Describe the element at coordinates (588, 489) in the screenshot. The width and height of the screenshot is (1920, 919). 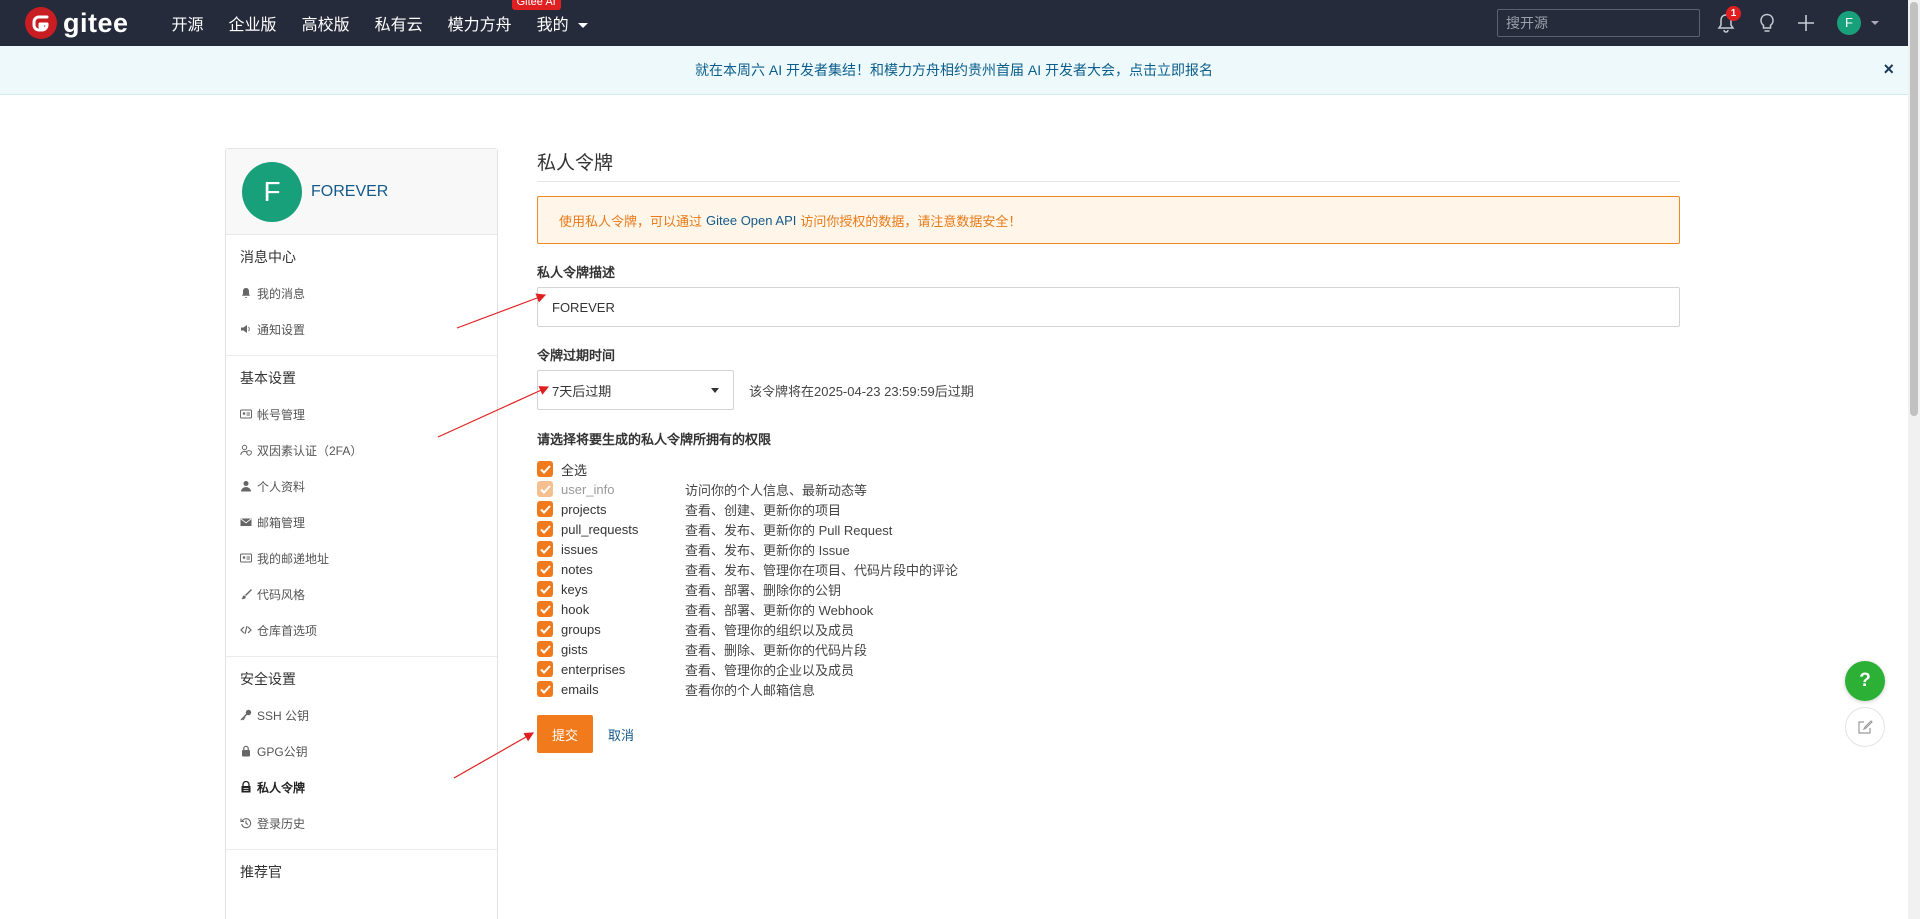
I see `permission-name: user_info` at that location.